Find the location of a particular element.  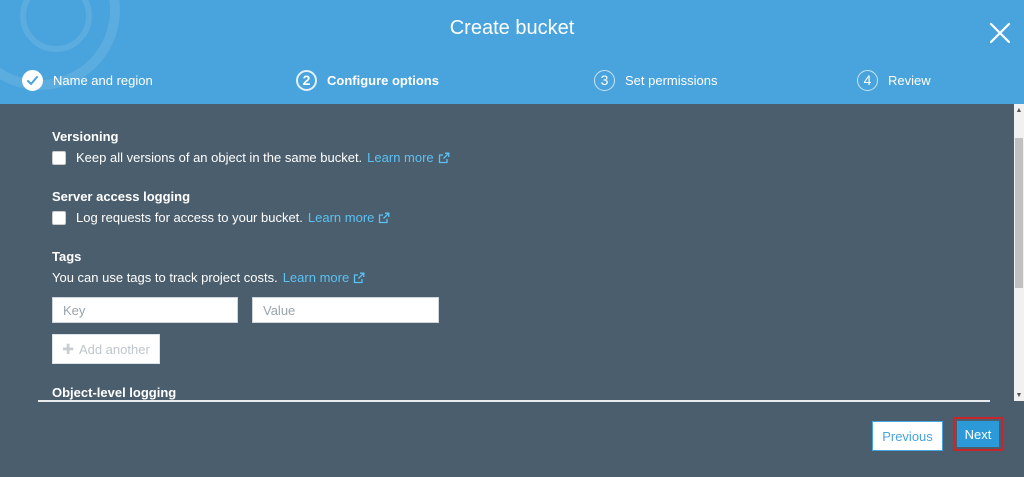

content-divider is located at coordinates (514, 401).